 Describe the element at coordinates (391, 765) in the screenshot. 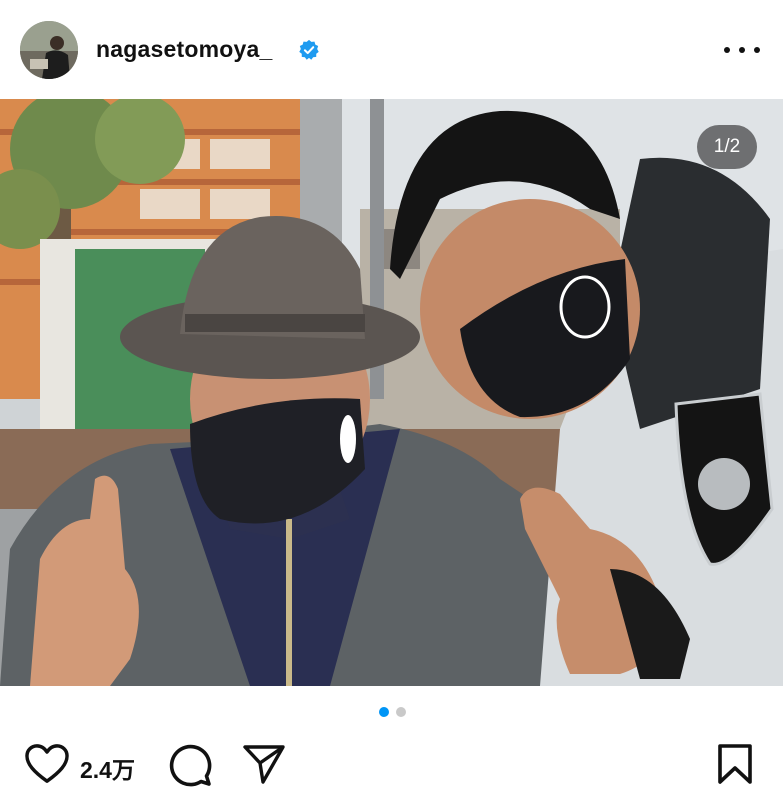

I see `action-bar: 2.4万` at that location.